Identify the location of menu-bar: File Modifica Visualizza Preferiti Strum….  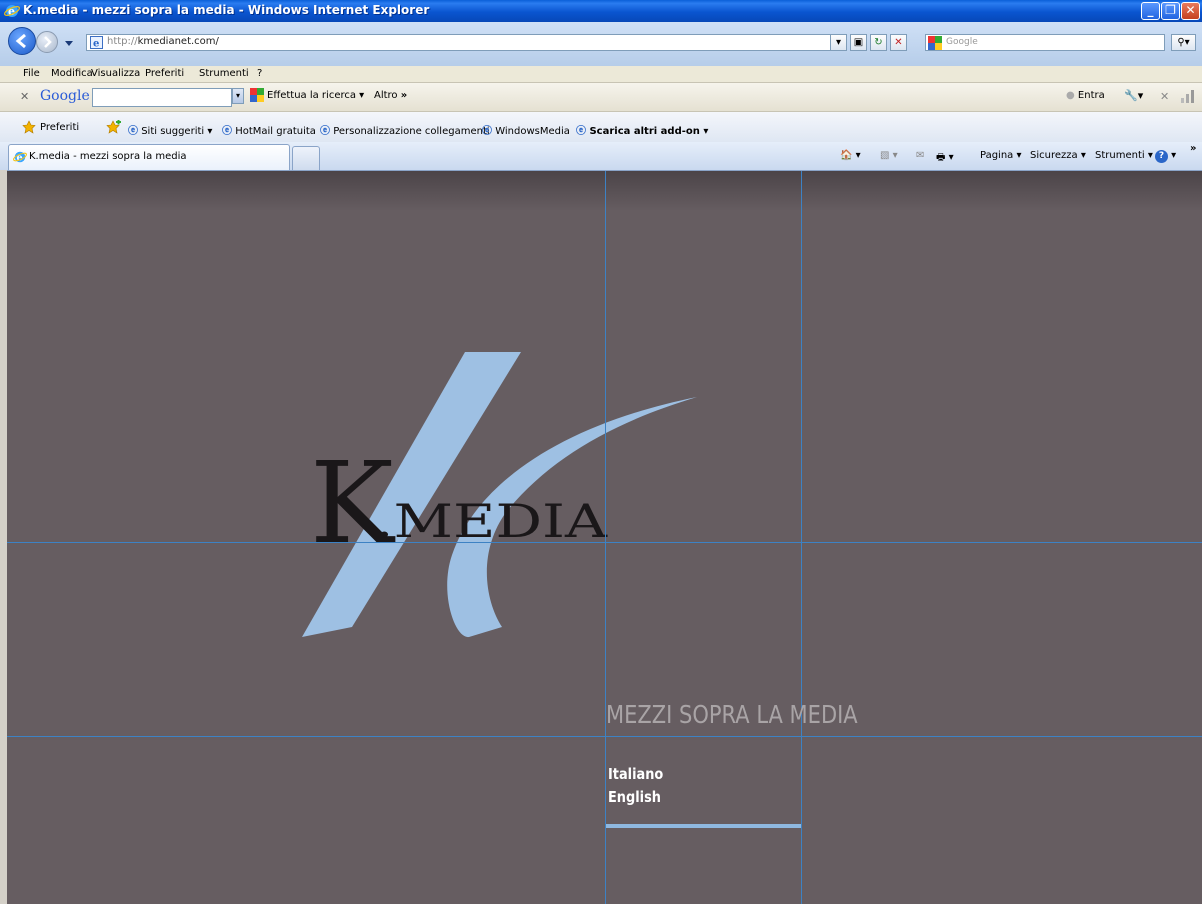
(601, 74).